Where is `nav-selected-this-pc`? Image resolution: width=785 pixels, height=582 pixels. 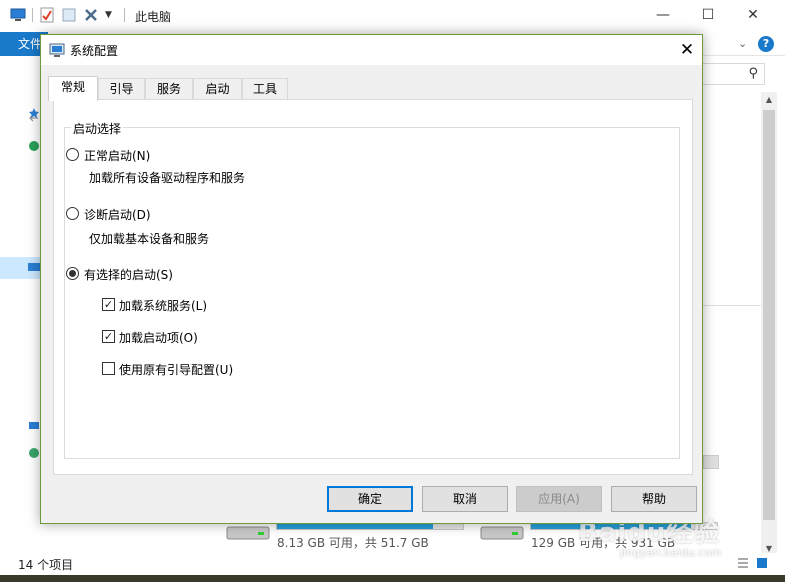
nav-selected-this-pc is located at coordinates (21, 268).